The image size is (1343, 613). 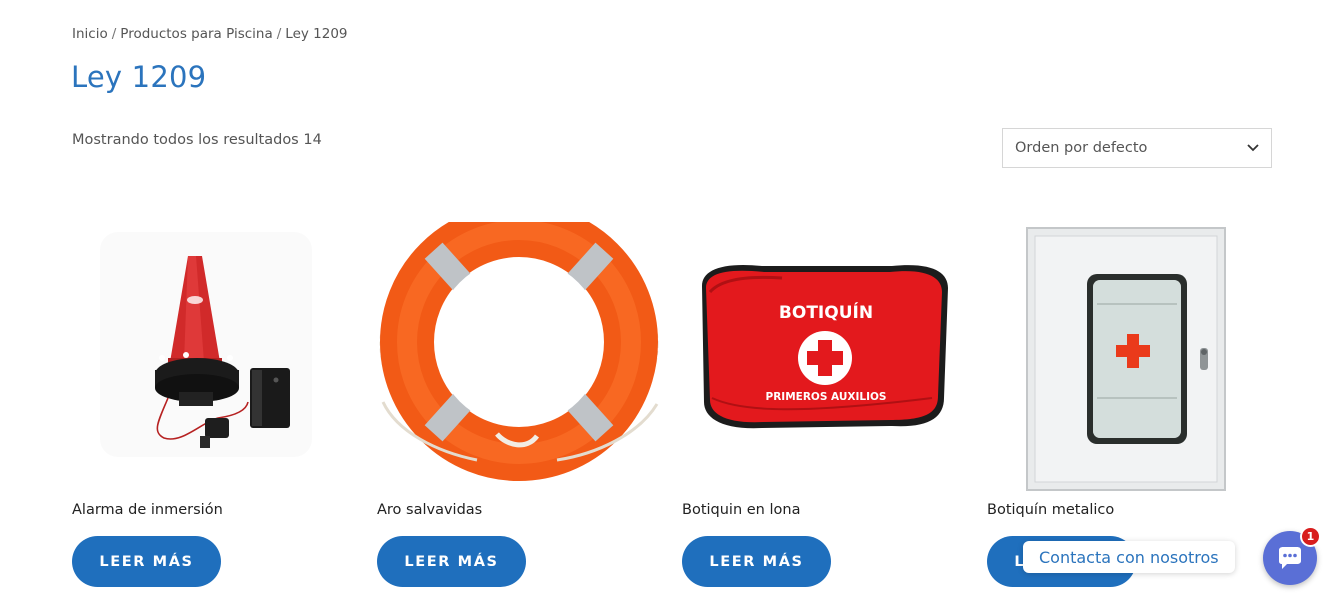 I want to click on lifebuoy-image, so click(x=519, y=351).